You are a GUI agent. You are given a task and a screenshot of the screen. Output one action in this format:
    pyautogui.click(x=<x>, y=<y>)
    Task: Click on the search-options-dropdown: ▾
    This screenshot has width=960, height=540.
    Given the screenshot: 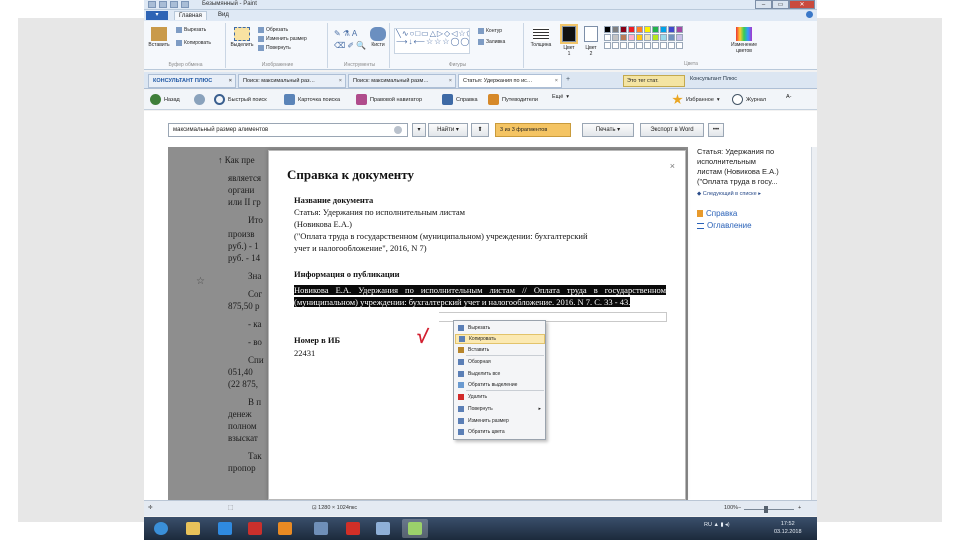 What is the action you would take?
    pyautogui.click(x=419, y=130)
    